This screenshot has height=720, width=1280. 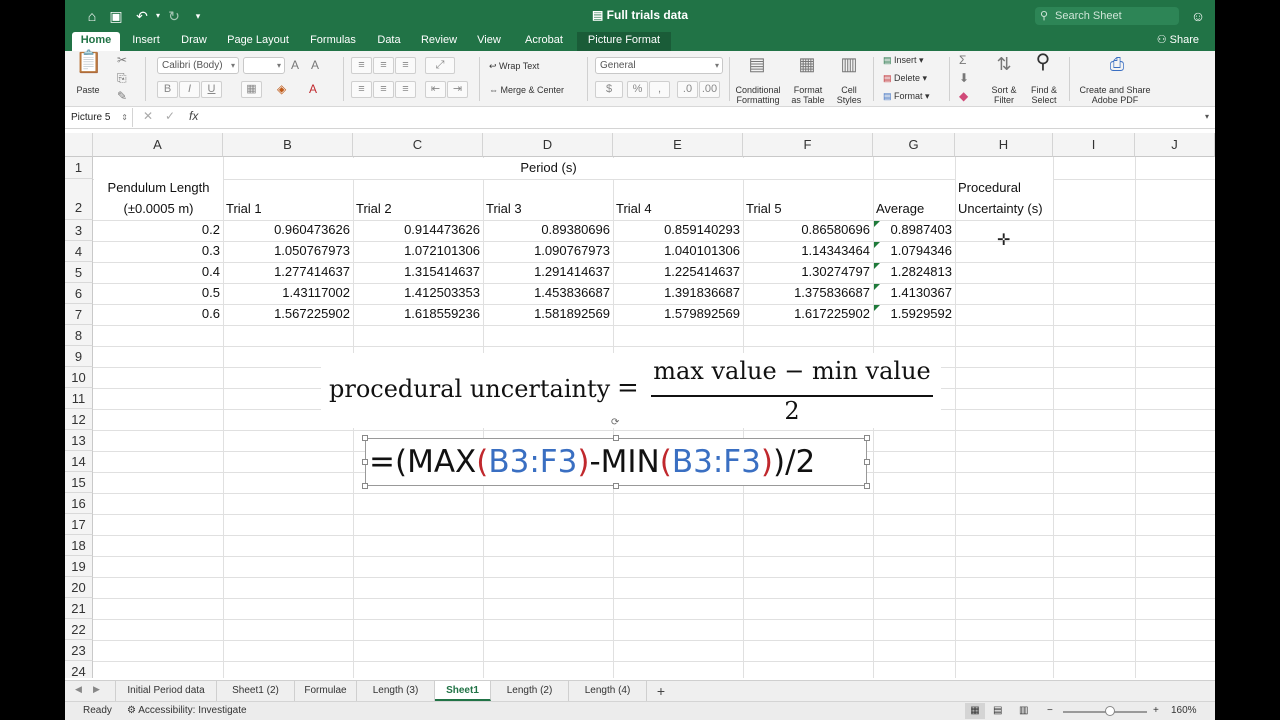 What do you see at coordinates (417, 272) in the screenshot?
I see `cell-c5: 1.315414637` at bounding box center [417, 272].